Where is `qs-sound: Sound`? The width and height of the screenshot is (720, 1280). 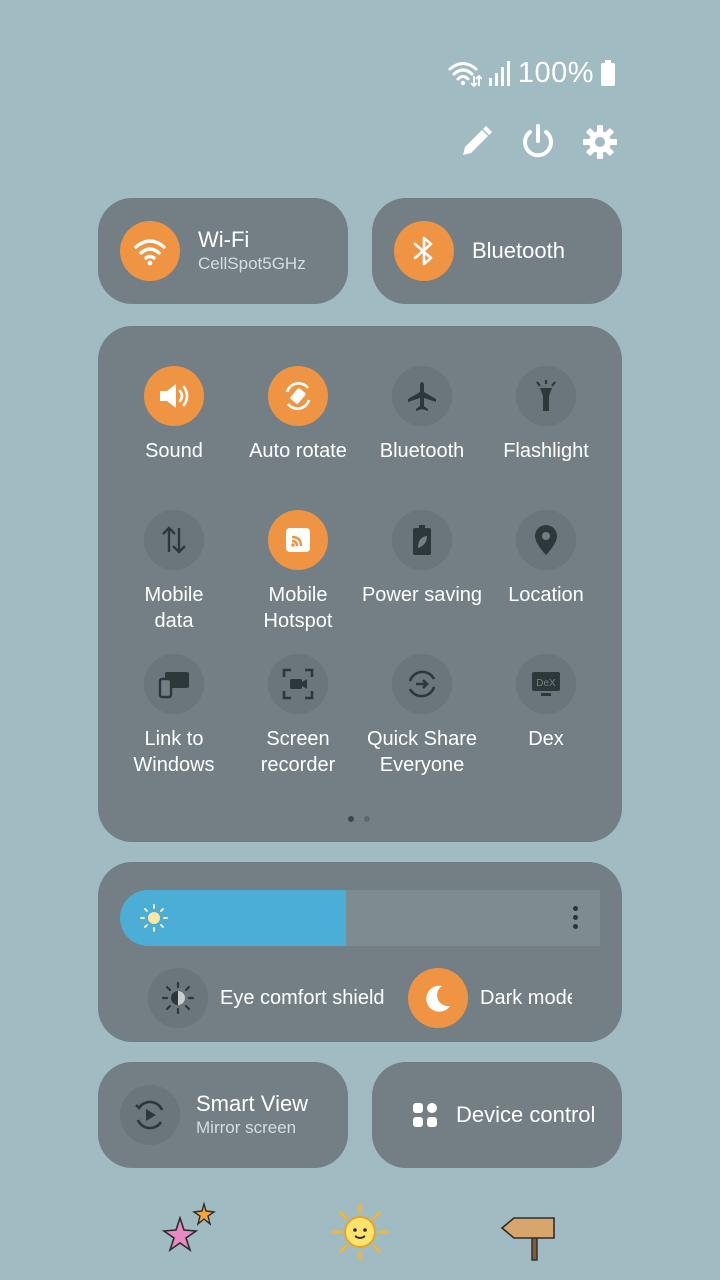
qs-sound: Sound is located at coordinates (174, 415).